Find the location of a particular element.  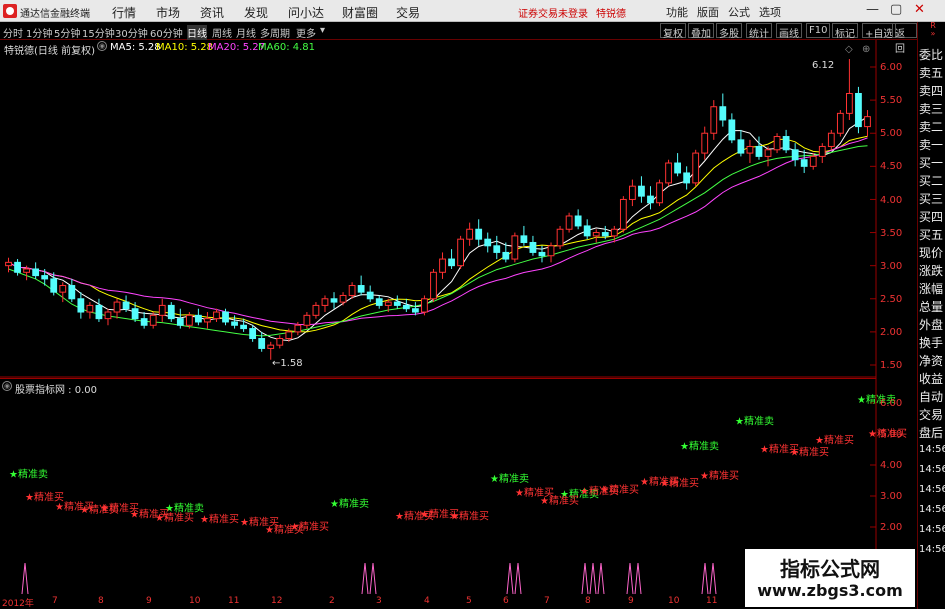

buy-signal-label: ★精准买 is located at coordinates (174, 517).